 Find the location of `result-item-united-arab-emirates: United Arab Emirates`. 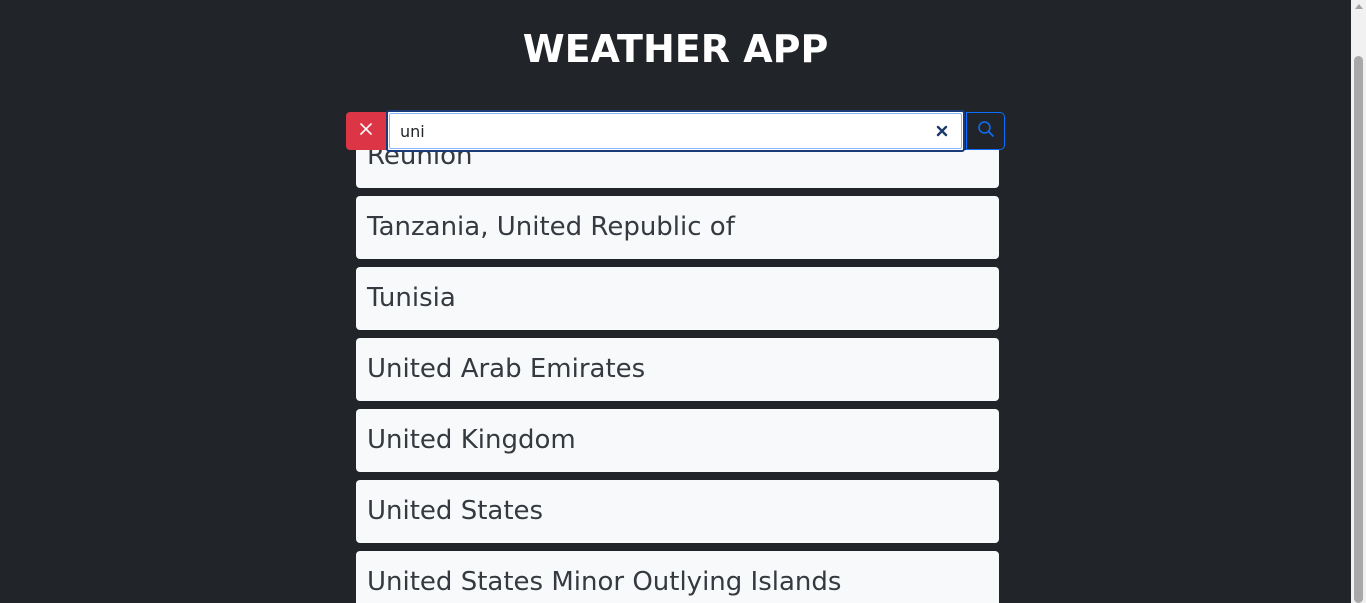

result-item-united-arab-emirates: United Arab Emirates is located at coordinates (677, 369).